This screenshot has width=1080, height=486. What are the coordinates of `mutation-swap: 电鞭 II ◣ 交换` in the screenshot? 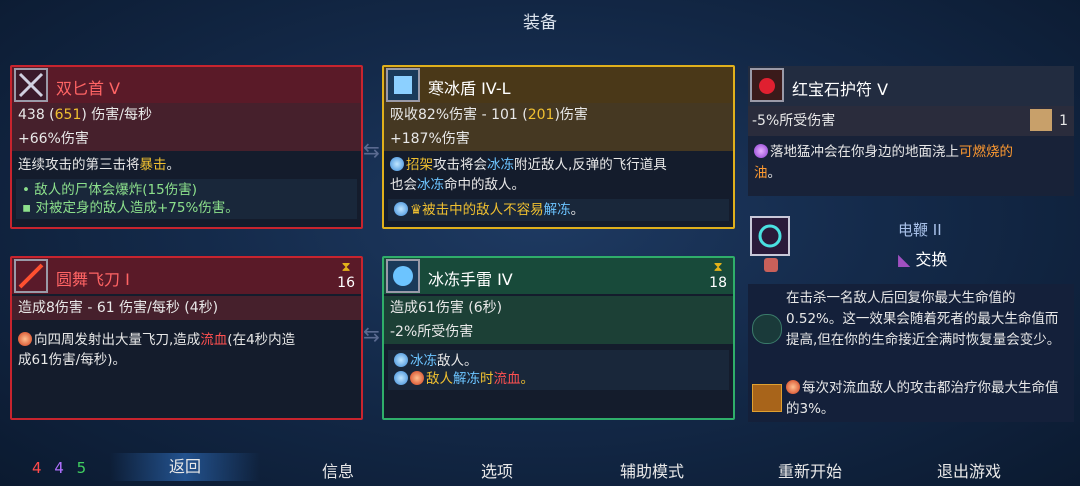 It's located at (911, 245).